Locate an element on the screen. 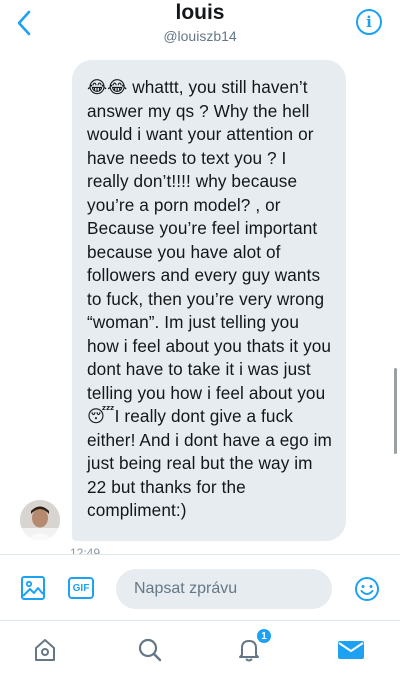  message-timestamp: 12:49 is located at coordinates (85, 550).